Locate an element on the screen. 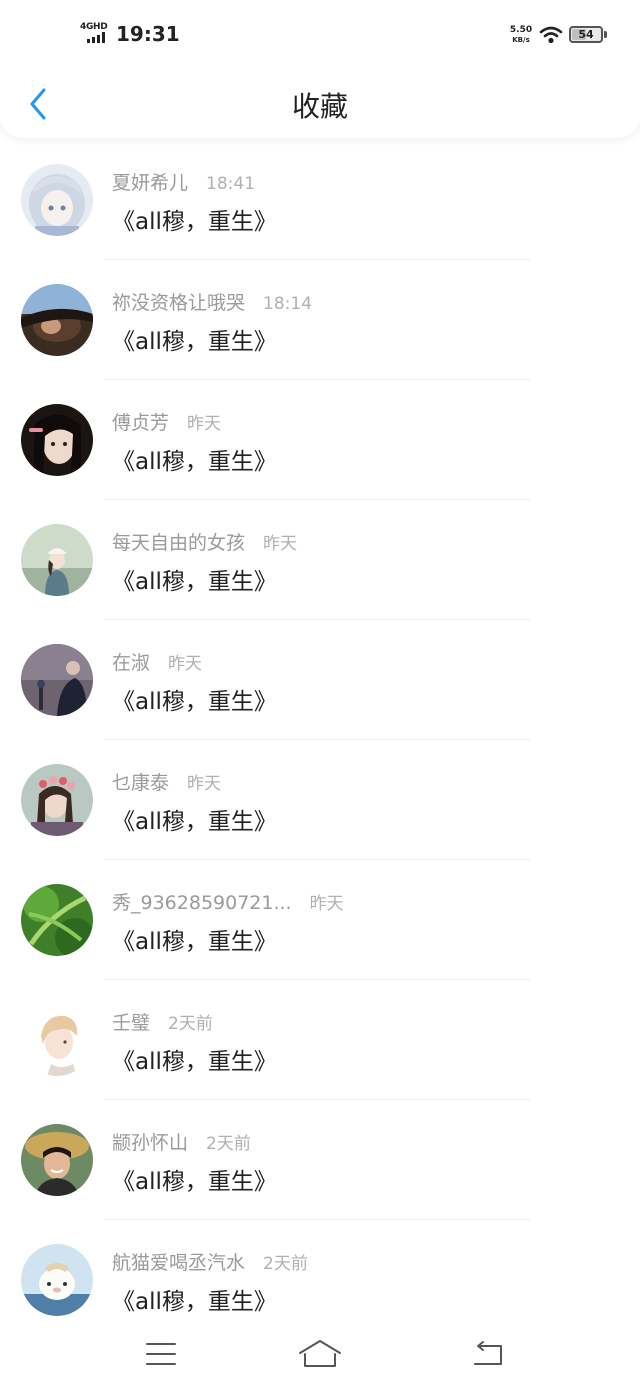 The image size is (640, 1387). item-meta: 每天自由的女孩 昨天 is located at coordinates (204, 541).